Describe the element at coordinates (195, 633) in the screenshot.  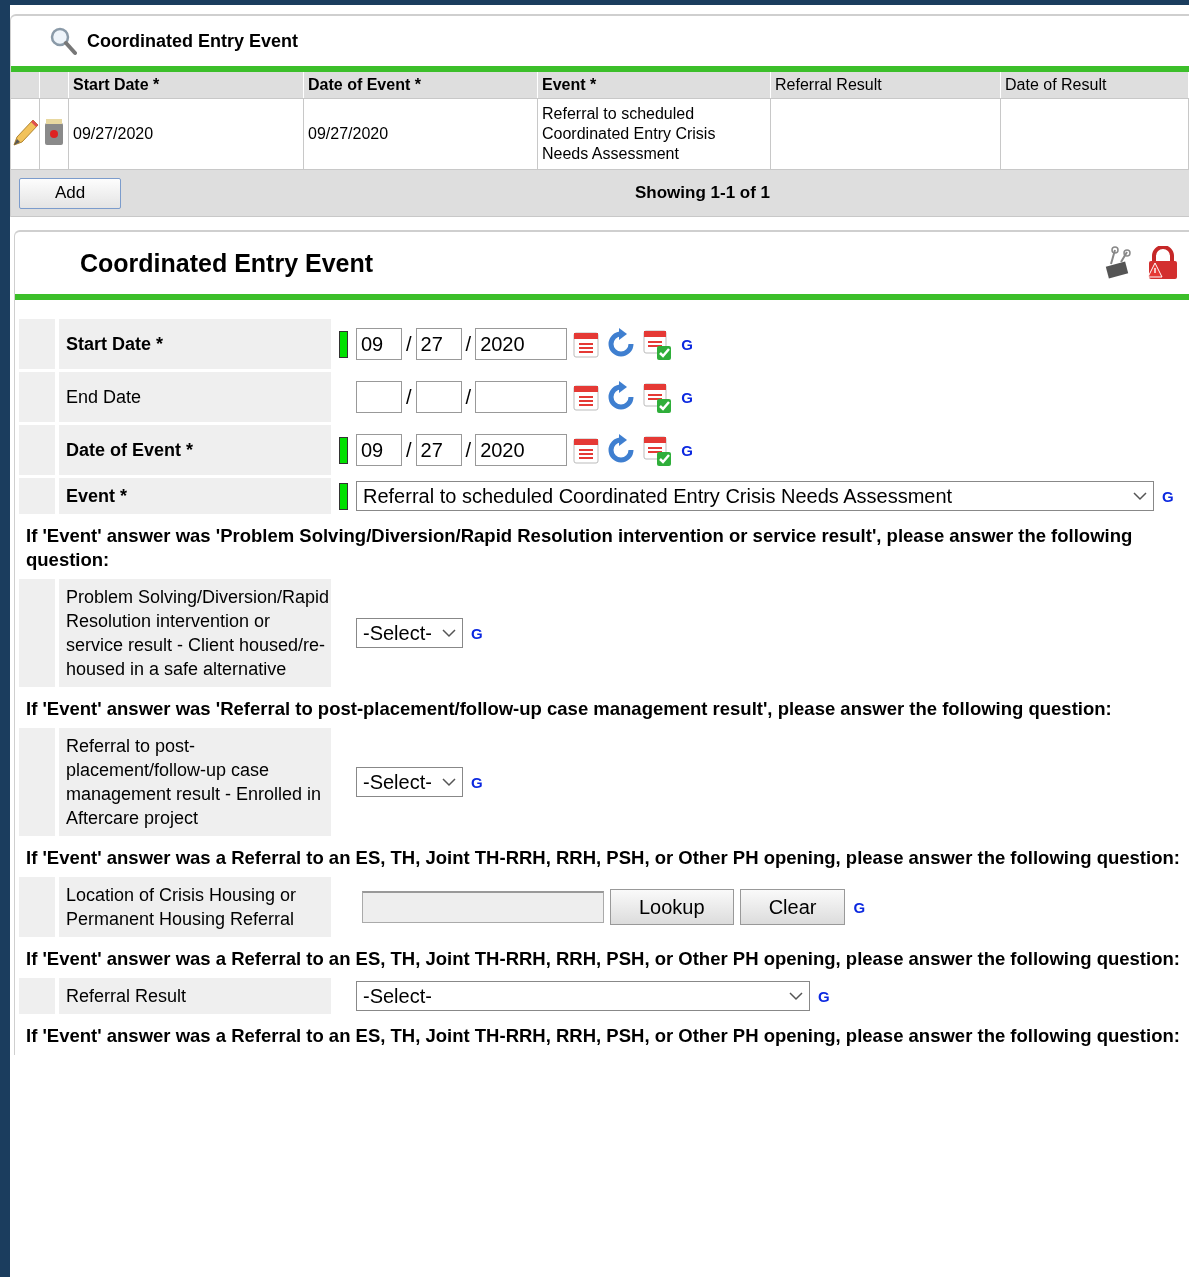
I see `field-label: Problem Solving/Diversion/Rapid Resolution intervention or service result - Client housed/re-housed in a safe alternative` at that location.